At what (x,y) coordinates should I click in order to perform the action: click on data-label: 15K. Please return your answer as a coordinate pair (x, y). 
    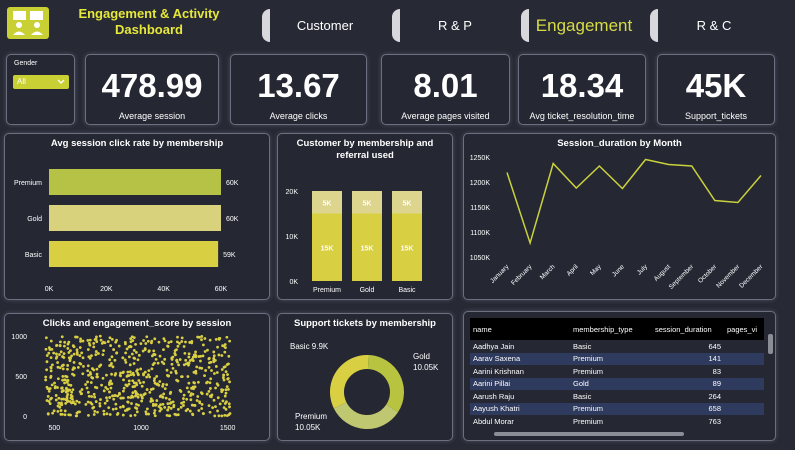
    Looking at the image, I should click on (407, 248).